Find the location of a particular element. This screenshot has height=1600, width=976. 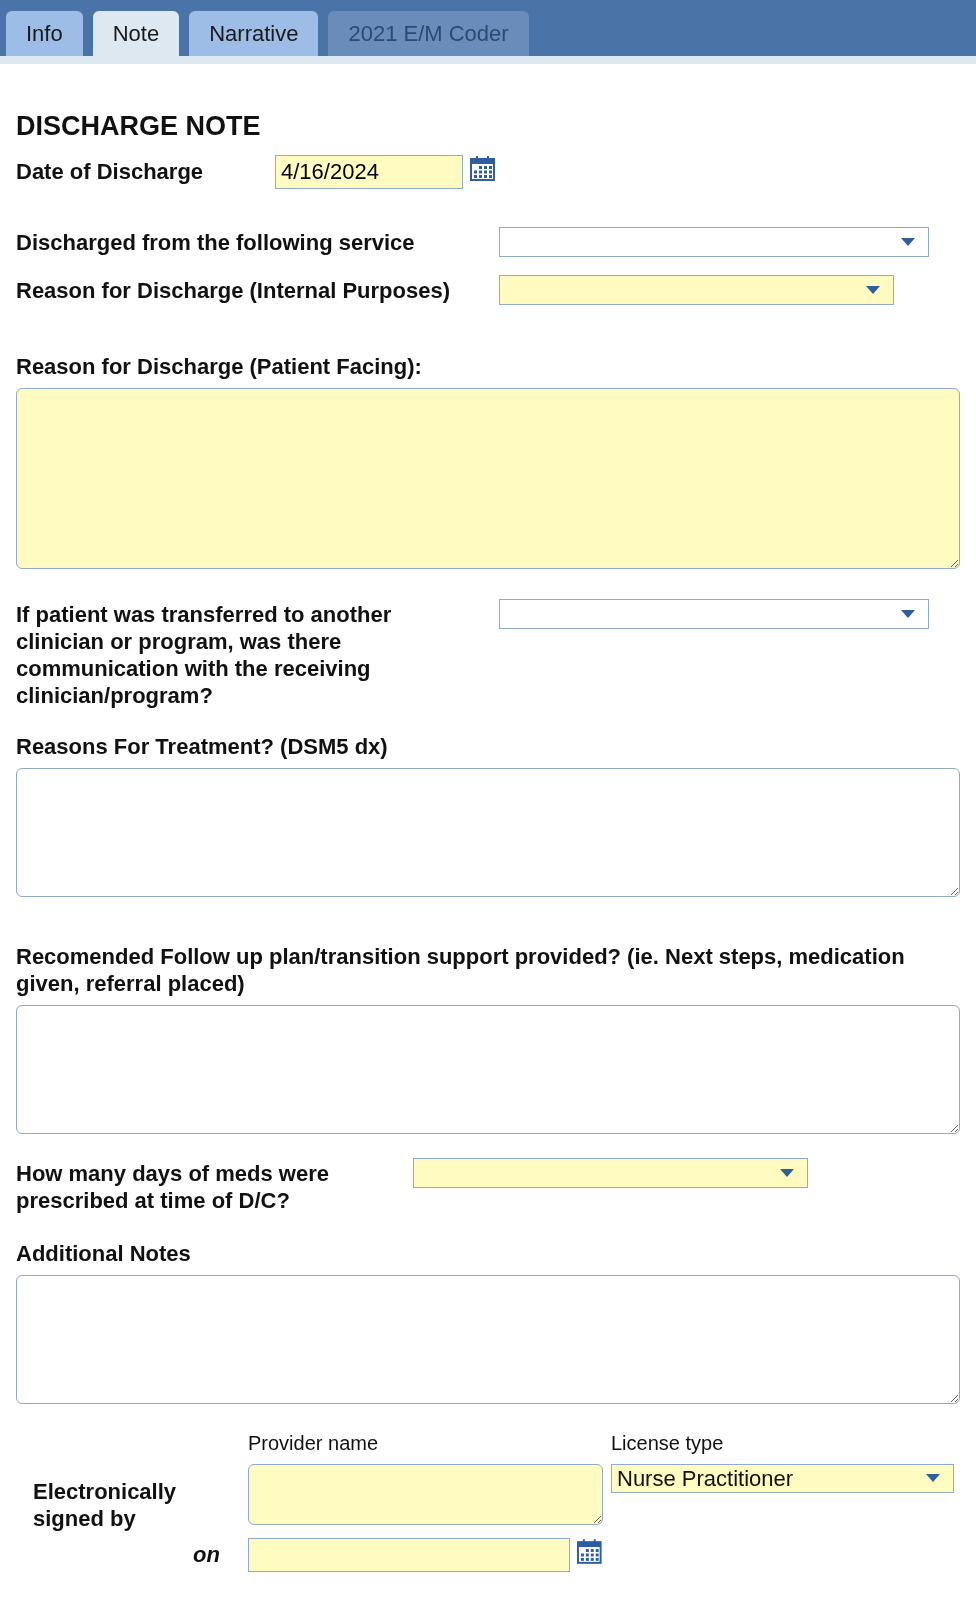

field-label: Recomended Follow up plan/transition support provided? (ie. Next steps, medication given, referral placed) is located at coordinates (461, 969).